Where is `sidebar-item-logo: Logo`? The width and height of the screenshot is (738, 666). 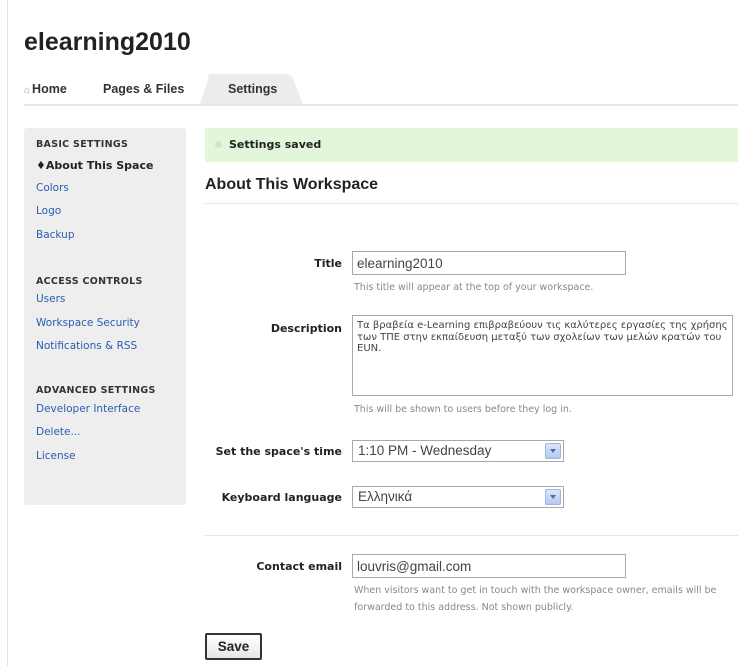 sidebar-item-logo: Logo is located at coordinates (48, 211).